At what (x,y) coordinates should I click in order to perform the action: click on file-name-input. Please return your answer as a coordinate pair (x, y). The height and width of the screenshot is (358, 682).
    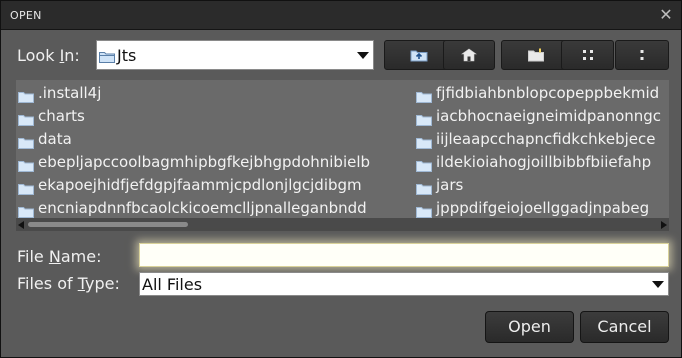
    Looking at the image, I should click on (404, 255).